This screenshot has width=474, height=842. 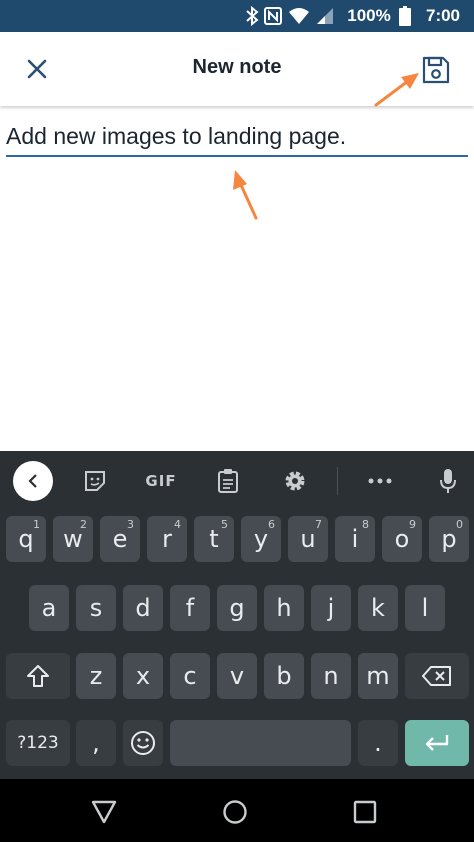 I want to click on voice-input-button, so click(x=448, y=481).